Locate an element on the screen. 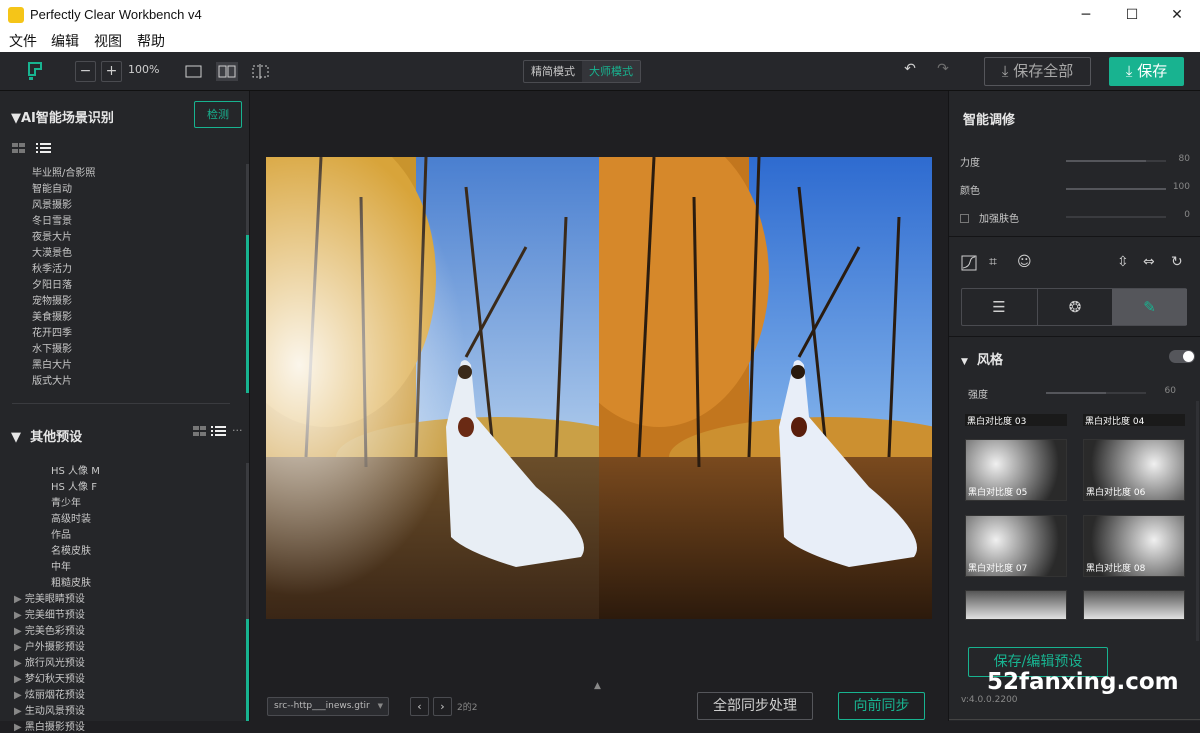 This screenshot has width=1200, height=733. adjust-slider: 加强肤色 0 is located at coordinates (1075, 217).